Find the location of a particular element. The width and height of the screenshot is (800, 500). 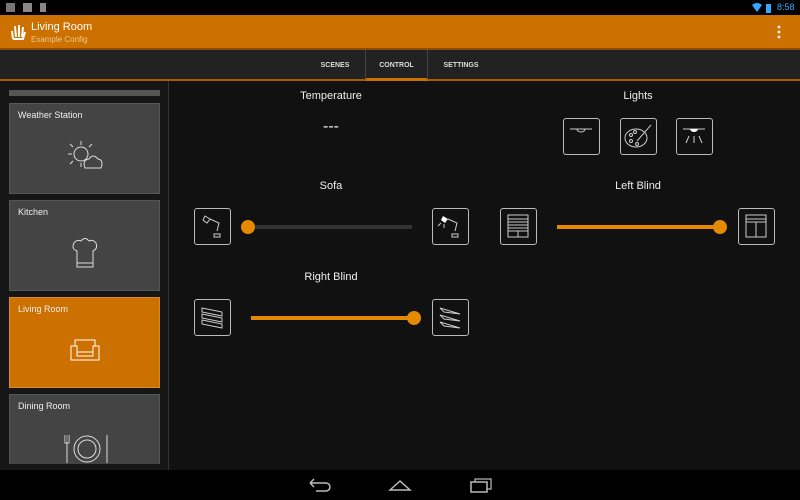

spot-light-icon is located at coordinates (694, 136).